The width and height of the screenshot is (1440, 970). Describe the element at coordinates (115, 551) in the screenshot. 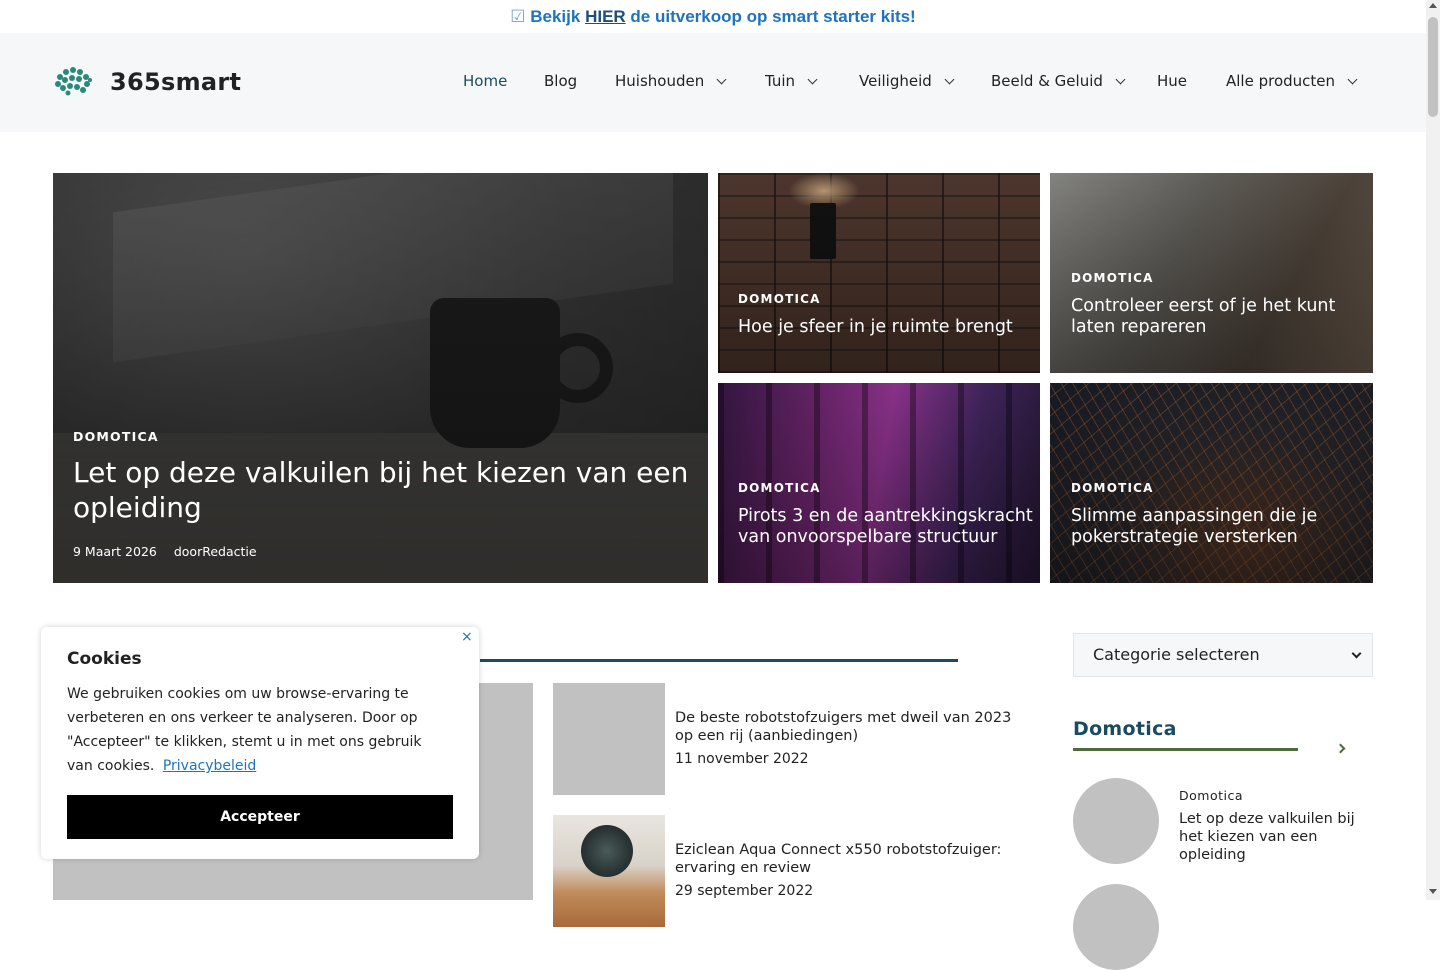

I see `hero-main-date: 9 Maart 2026` at that location.